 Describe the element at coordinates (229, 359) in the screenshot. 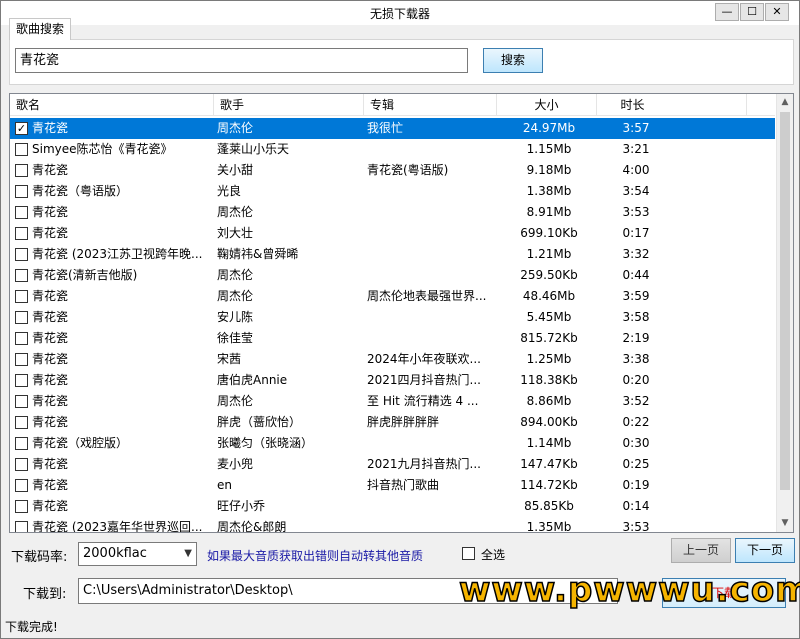

I see `cell-artist: 宋茜` at that location.